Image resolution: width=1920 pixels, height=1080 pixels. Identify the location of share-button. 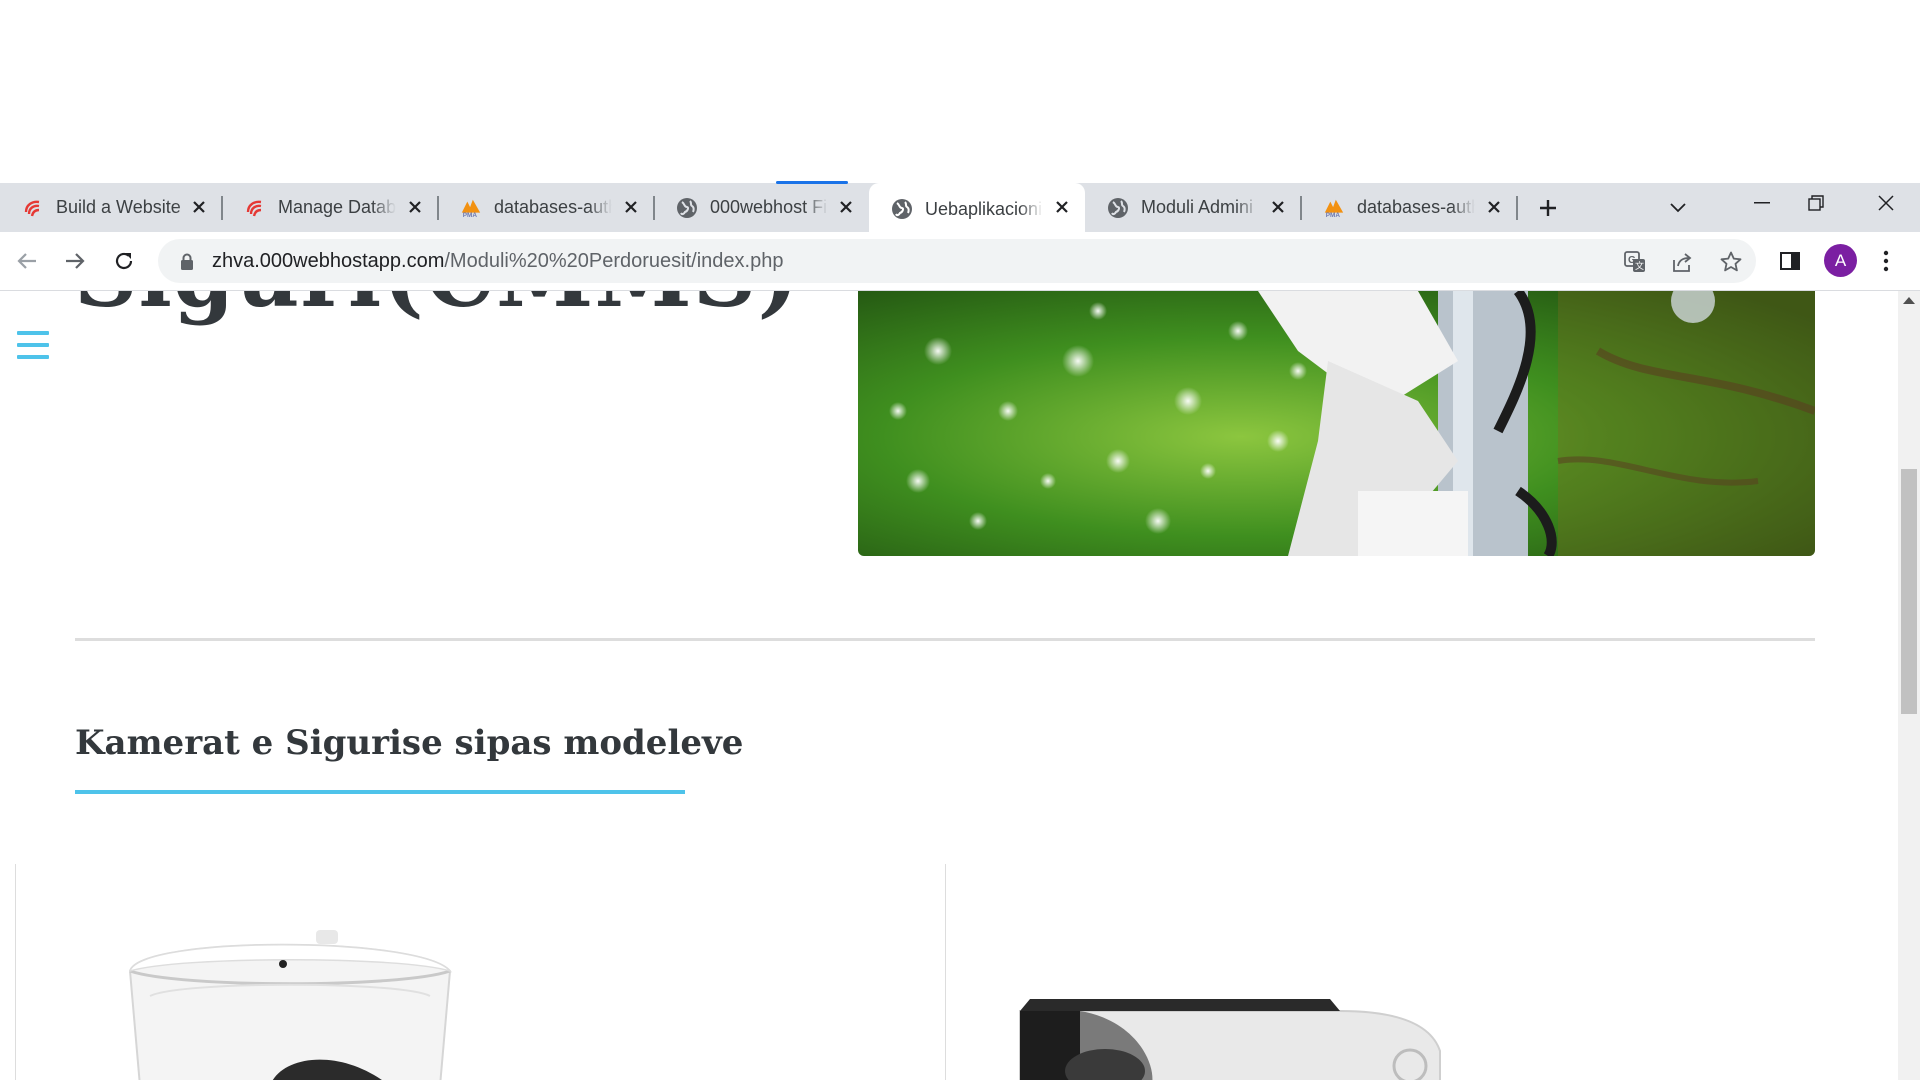
(1683, 262).